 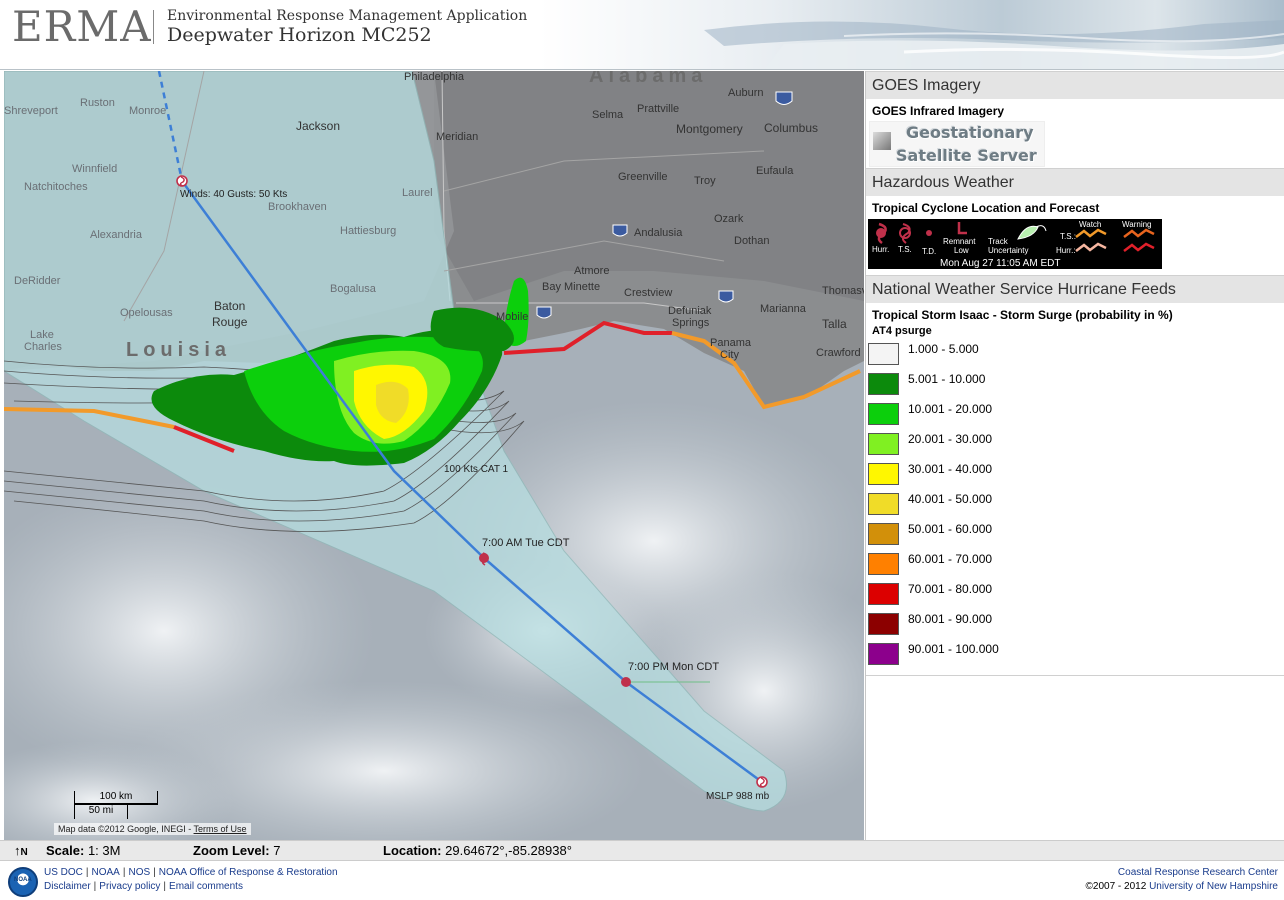 What do you see at coordinates (139, 872) in the screenshot?
I see `nos-link: NOS` at bounding box center [139, 872].